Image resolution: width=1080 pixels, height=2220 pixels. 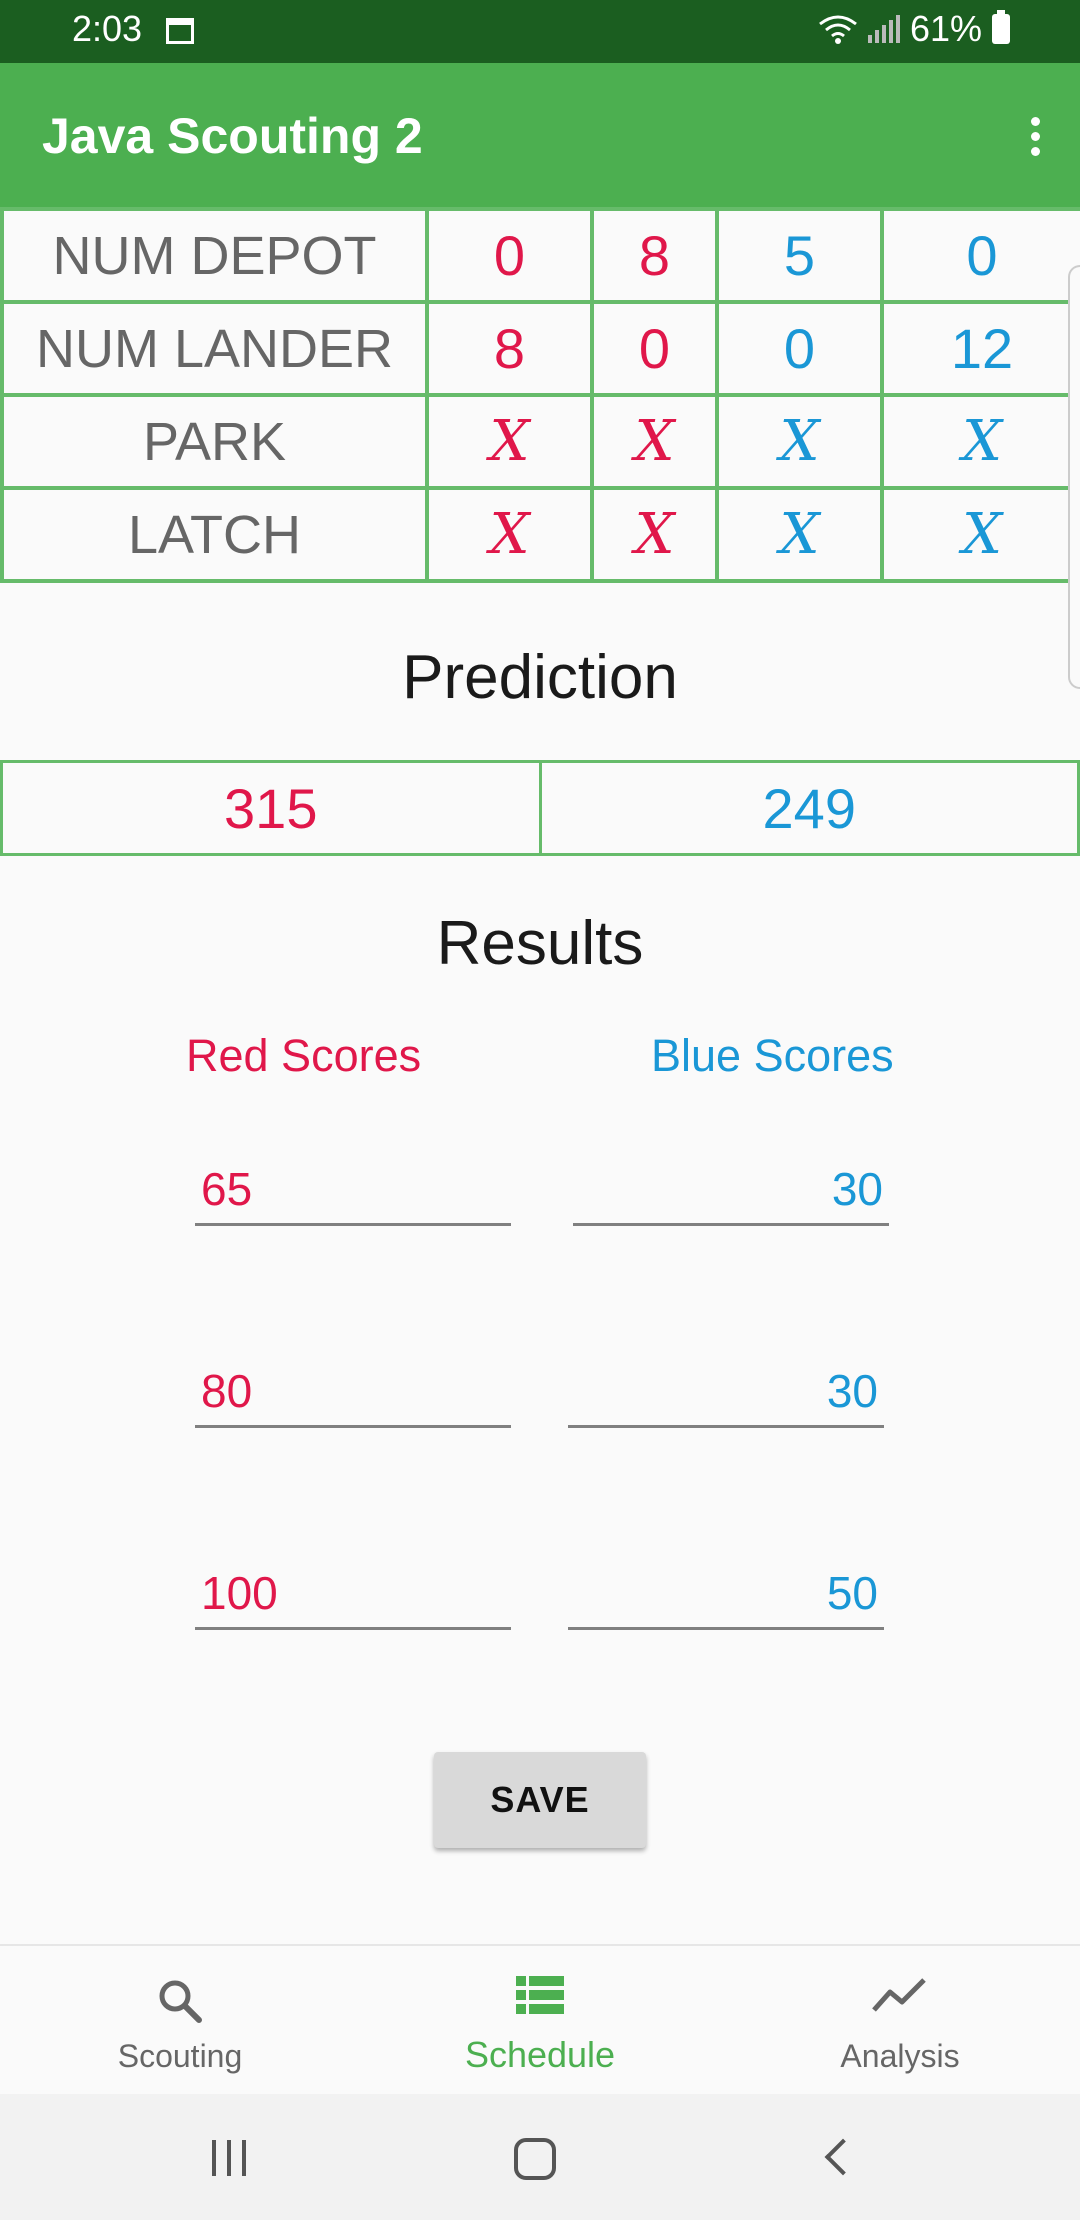 What do you see at coordinates (232, 136) in the screenshot?
I see `app-title: Java Scouting 2` at bounding box center [232, 136].